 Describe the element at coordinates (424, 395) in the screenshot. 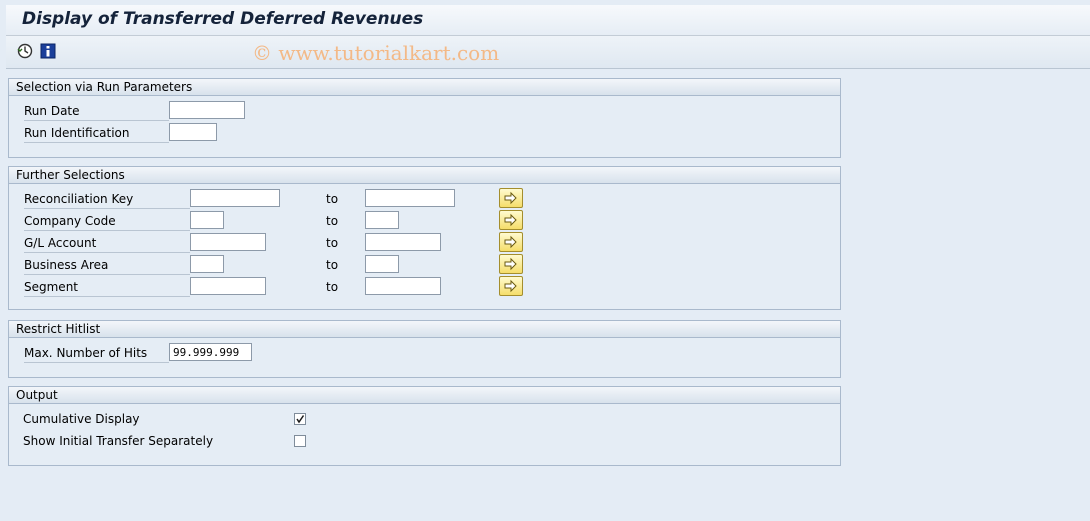

I see `output-title: Output` at that location.